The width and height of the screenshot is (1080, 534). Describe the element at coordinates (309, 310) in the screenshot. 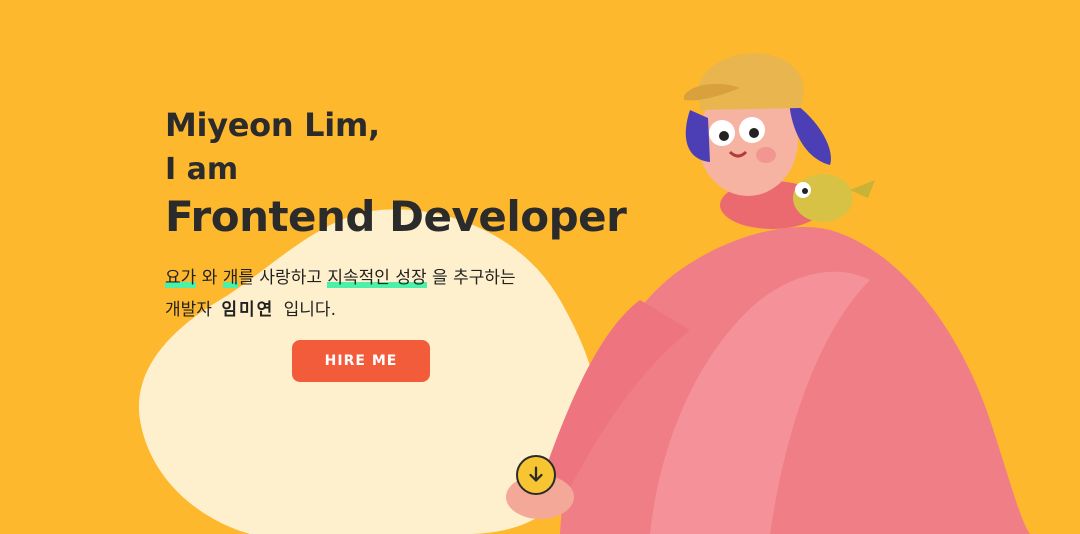

I see `intro-text-part: 입니다.` at that location.